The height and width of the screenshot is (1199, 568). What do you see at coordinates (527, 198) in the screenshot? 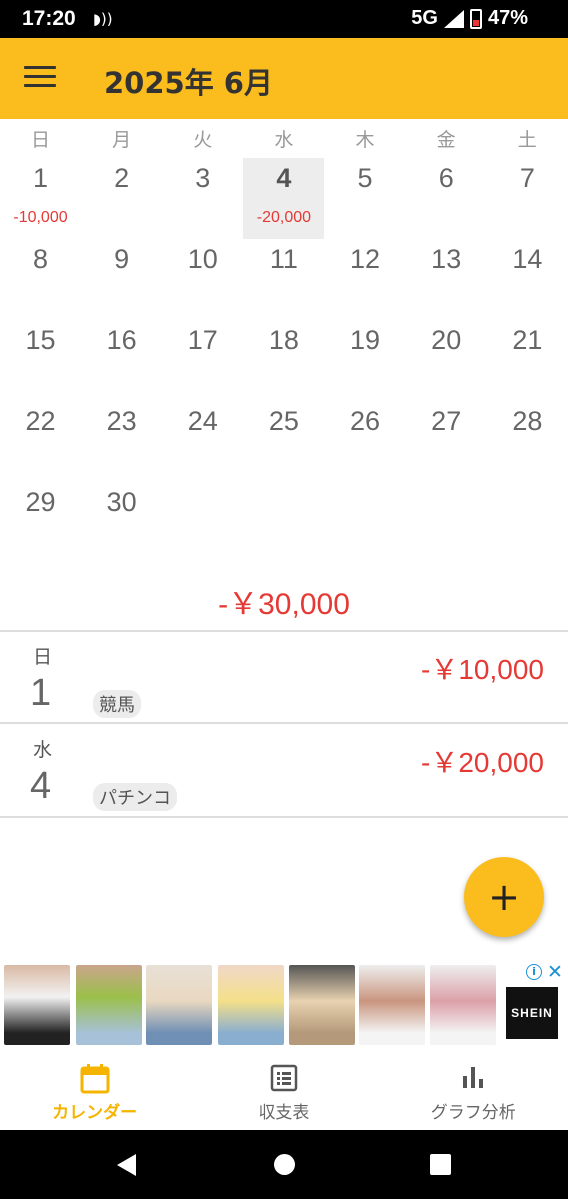
I see `calendar-day: 7` at bounding box center [527, 198].